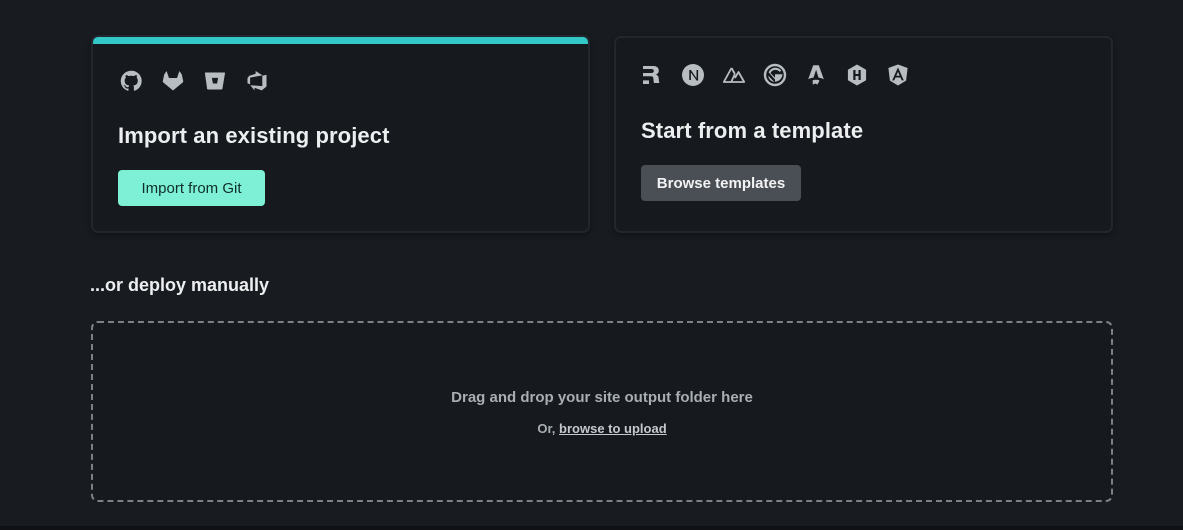 Image resolution: width=1183 pixels, height=530 pixels. What do you see at coordinates (194, 81) in the screenshot?
I see `git-provider-icons` at bounding box center [194, 81].